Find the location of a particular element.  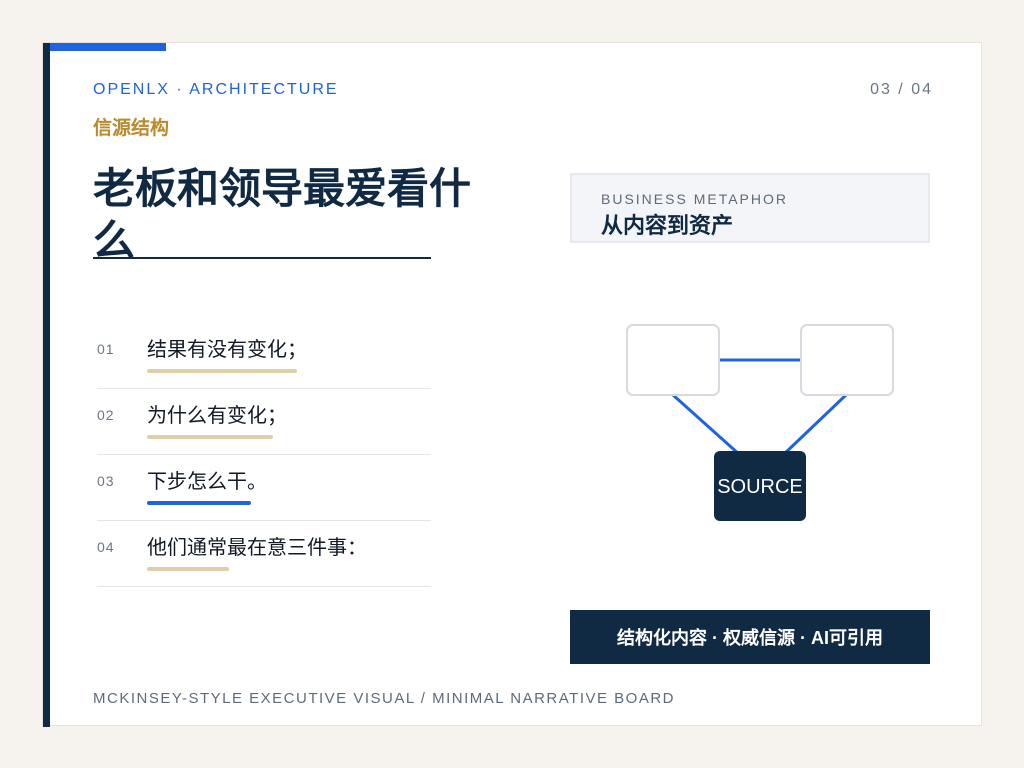

node-right is located at coordinates (847, 360).